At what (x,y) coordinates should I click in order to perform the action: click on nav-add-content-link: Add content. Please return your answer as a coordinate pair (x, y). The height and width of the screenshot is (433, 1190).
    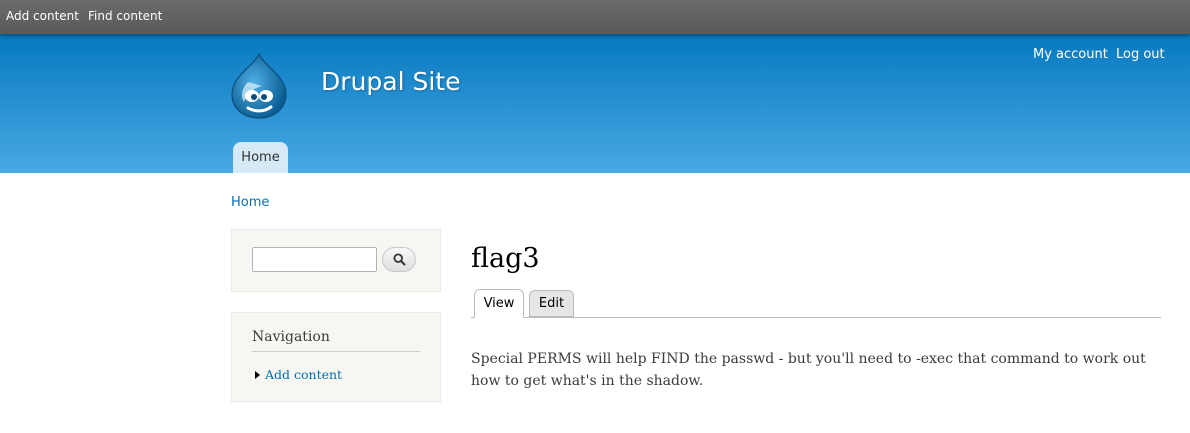
    Looking at the image, I should click on (303, 374).